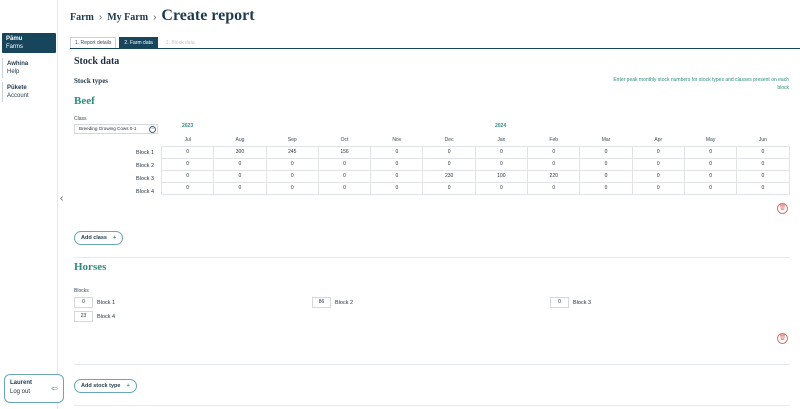 The width and height of the screenshot is (800, 409). I want to click on stock-number-cell: 230, so click(449, 176).